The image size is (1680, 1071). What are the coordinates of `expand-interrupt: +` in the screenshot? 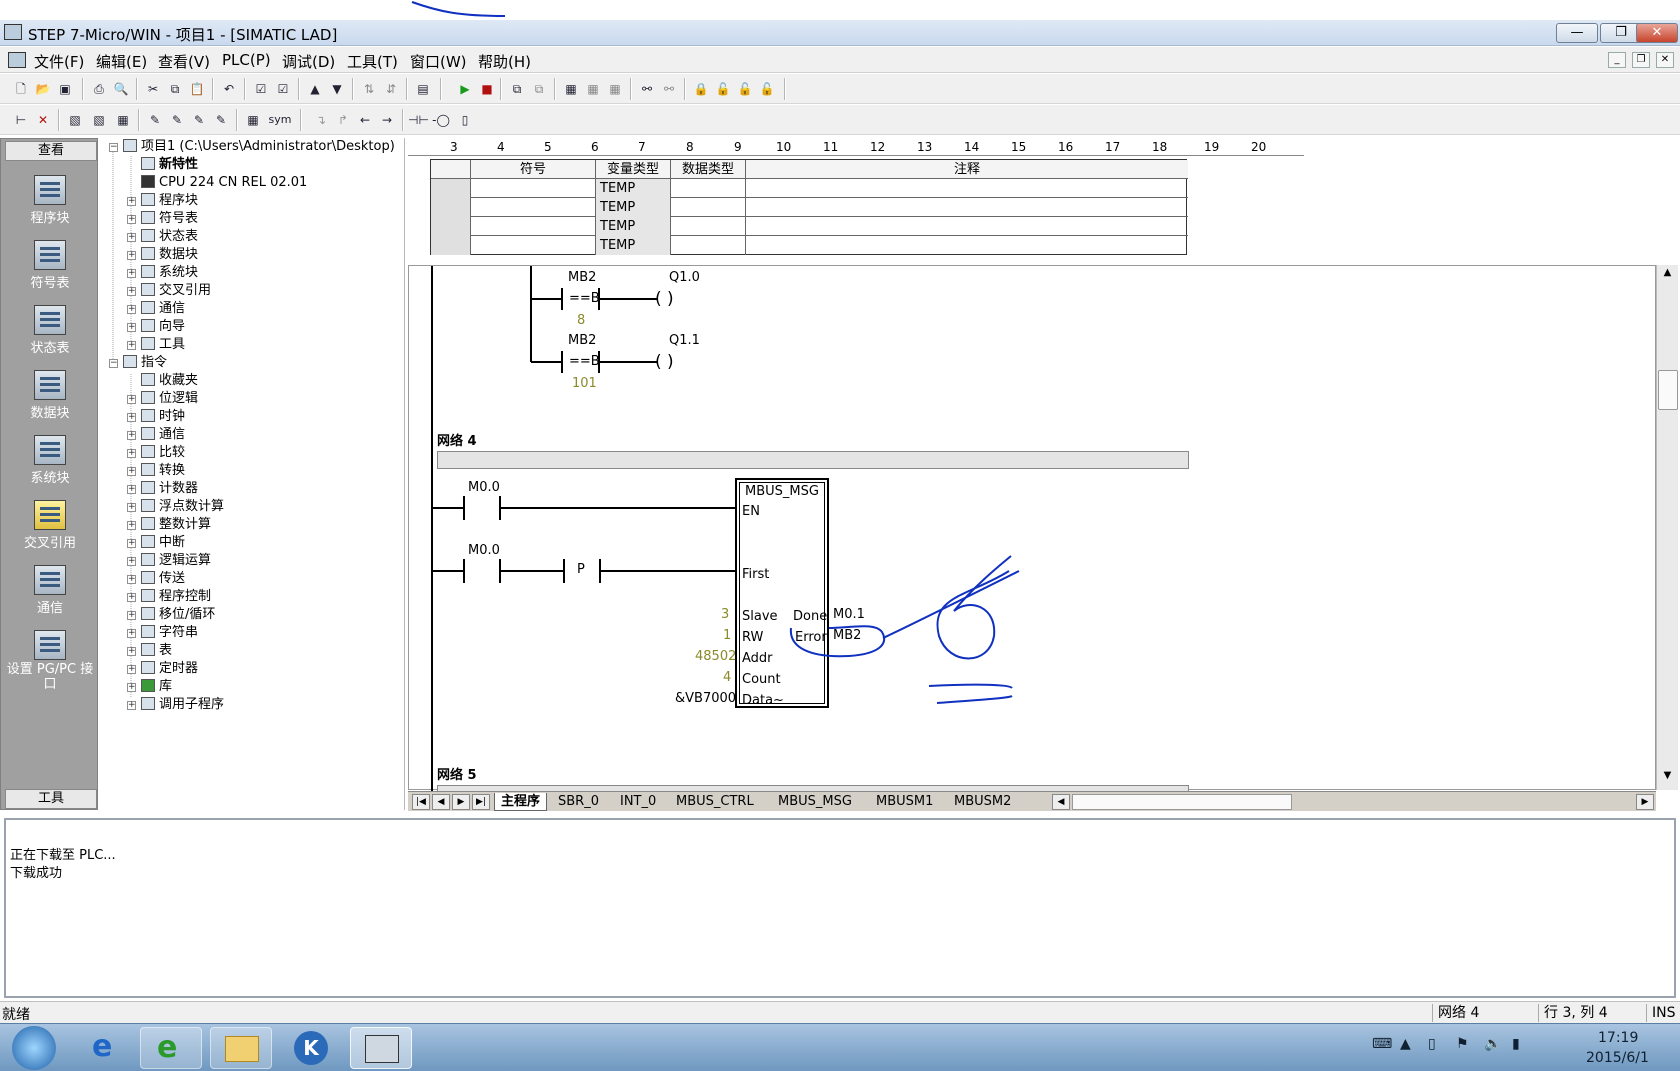 It's located at (131, 543).